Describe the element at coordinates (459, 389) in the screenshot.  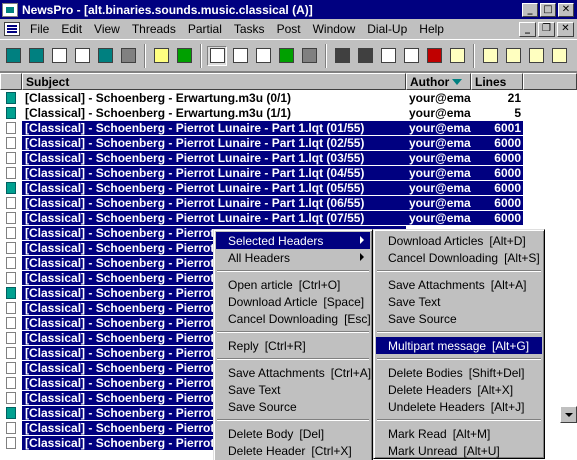
I see `submenu-item-delete-headers: Delete Headers [Alt+X]` at that location.